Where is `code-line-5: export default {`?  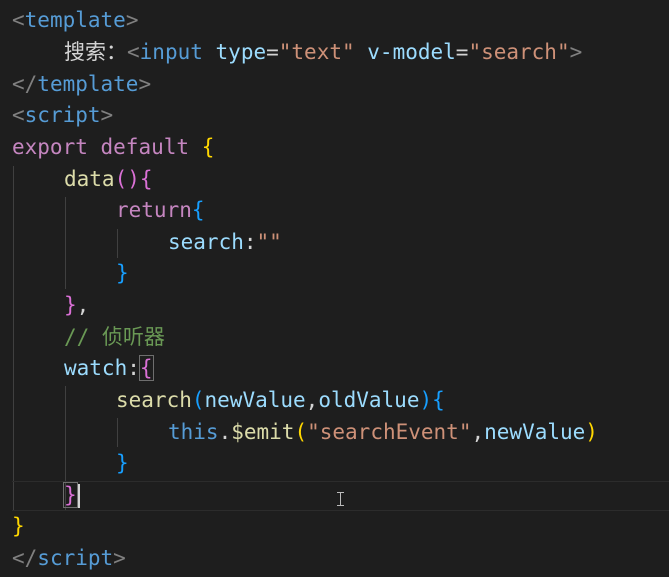 code-line-5: export default { is located at coordinates (340, 148).